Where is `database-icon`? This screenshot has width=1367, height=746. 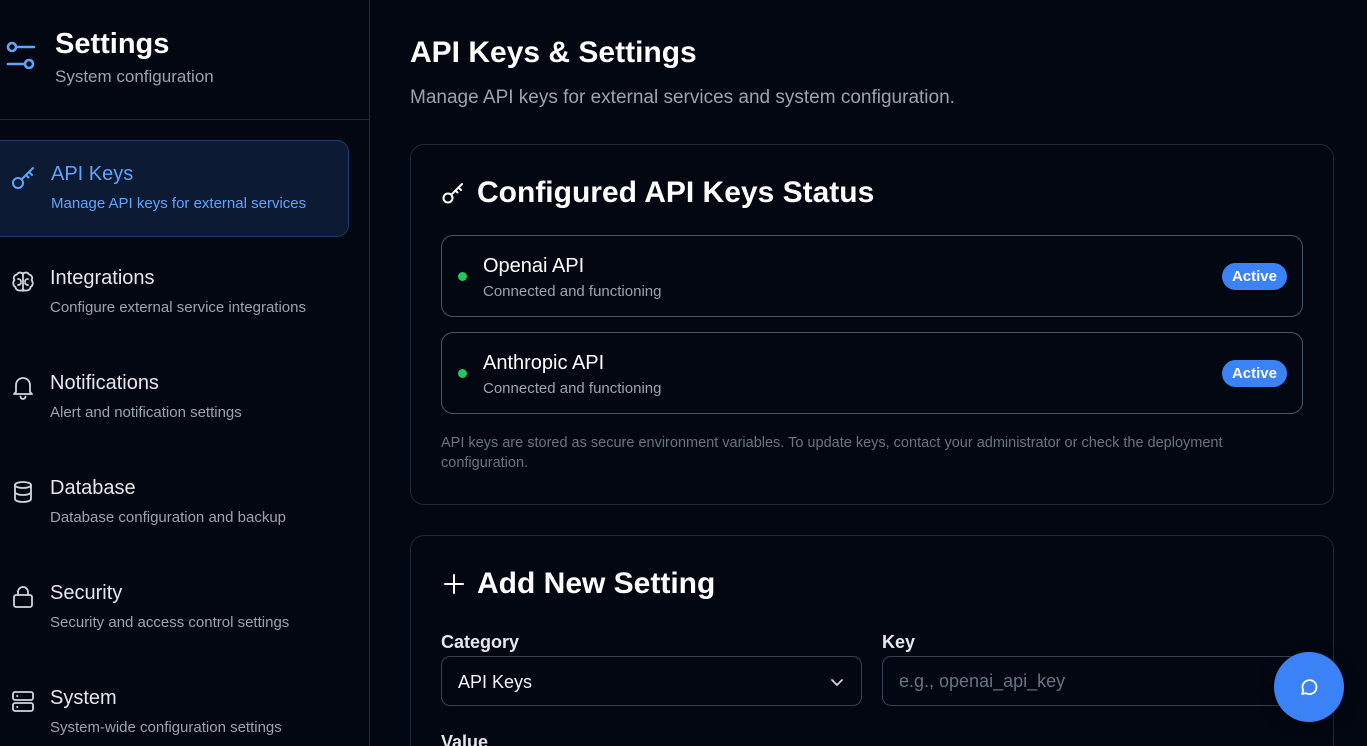 database-icon is located at coordinates (23, 492).